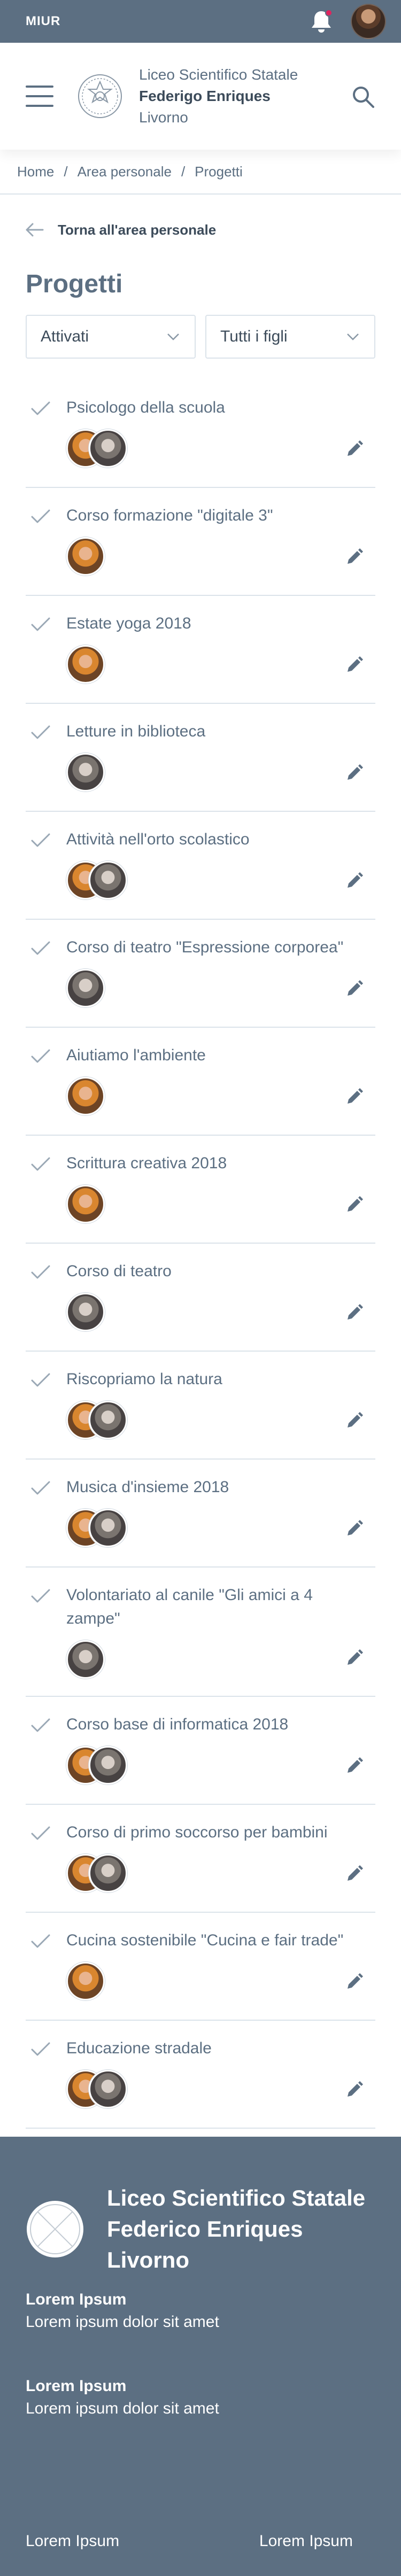  Describe the element at coordinates (218, 75) in the screenshot. I see `school-line1: Liceo Scientifico Statale` at that location.